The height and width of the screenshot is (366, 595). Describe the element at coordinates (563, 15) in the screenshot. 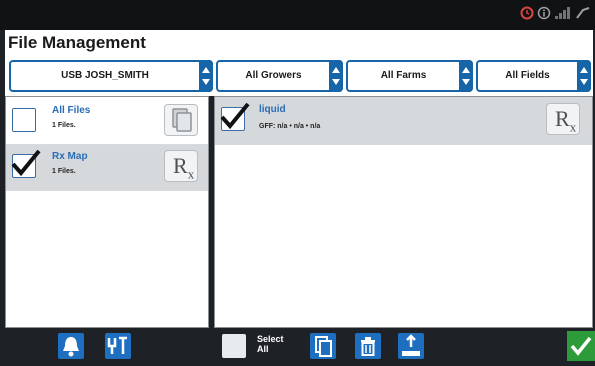

I see `signal-icon` at that location.